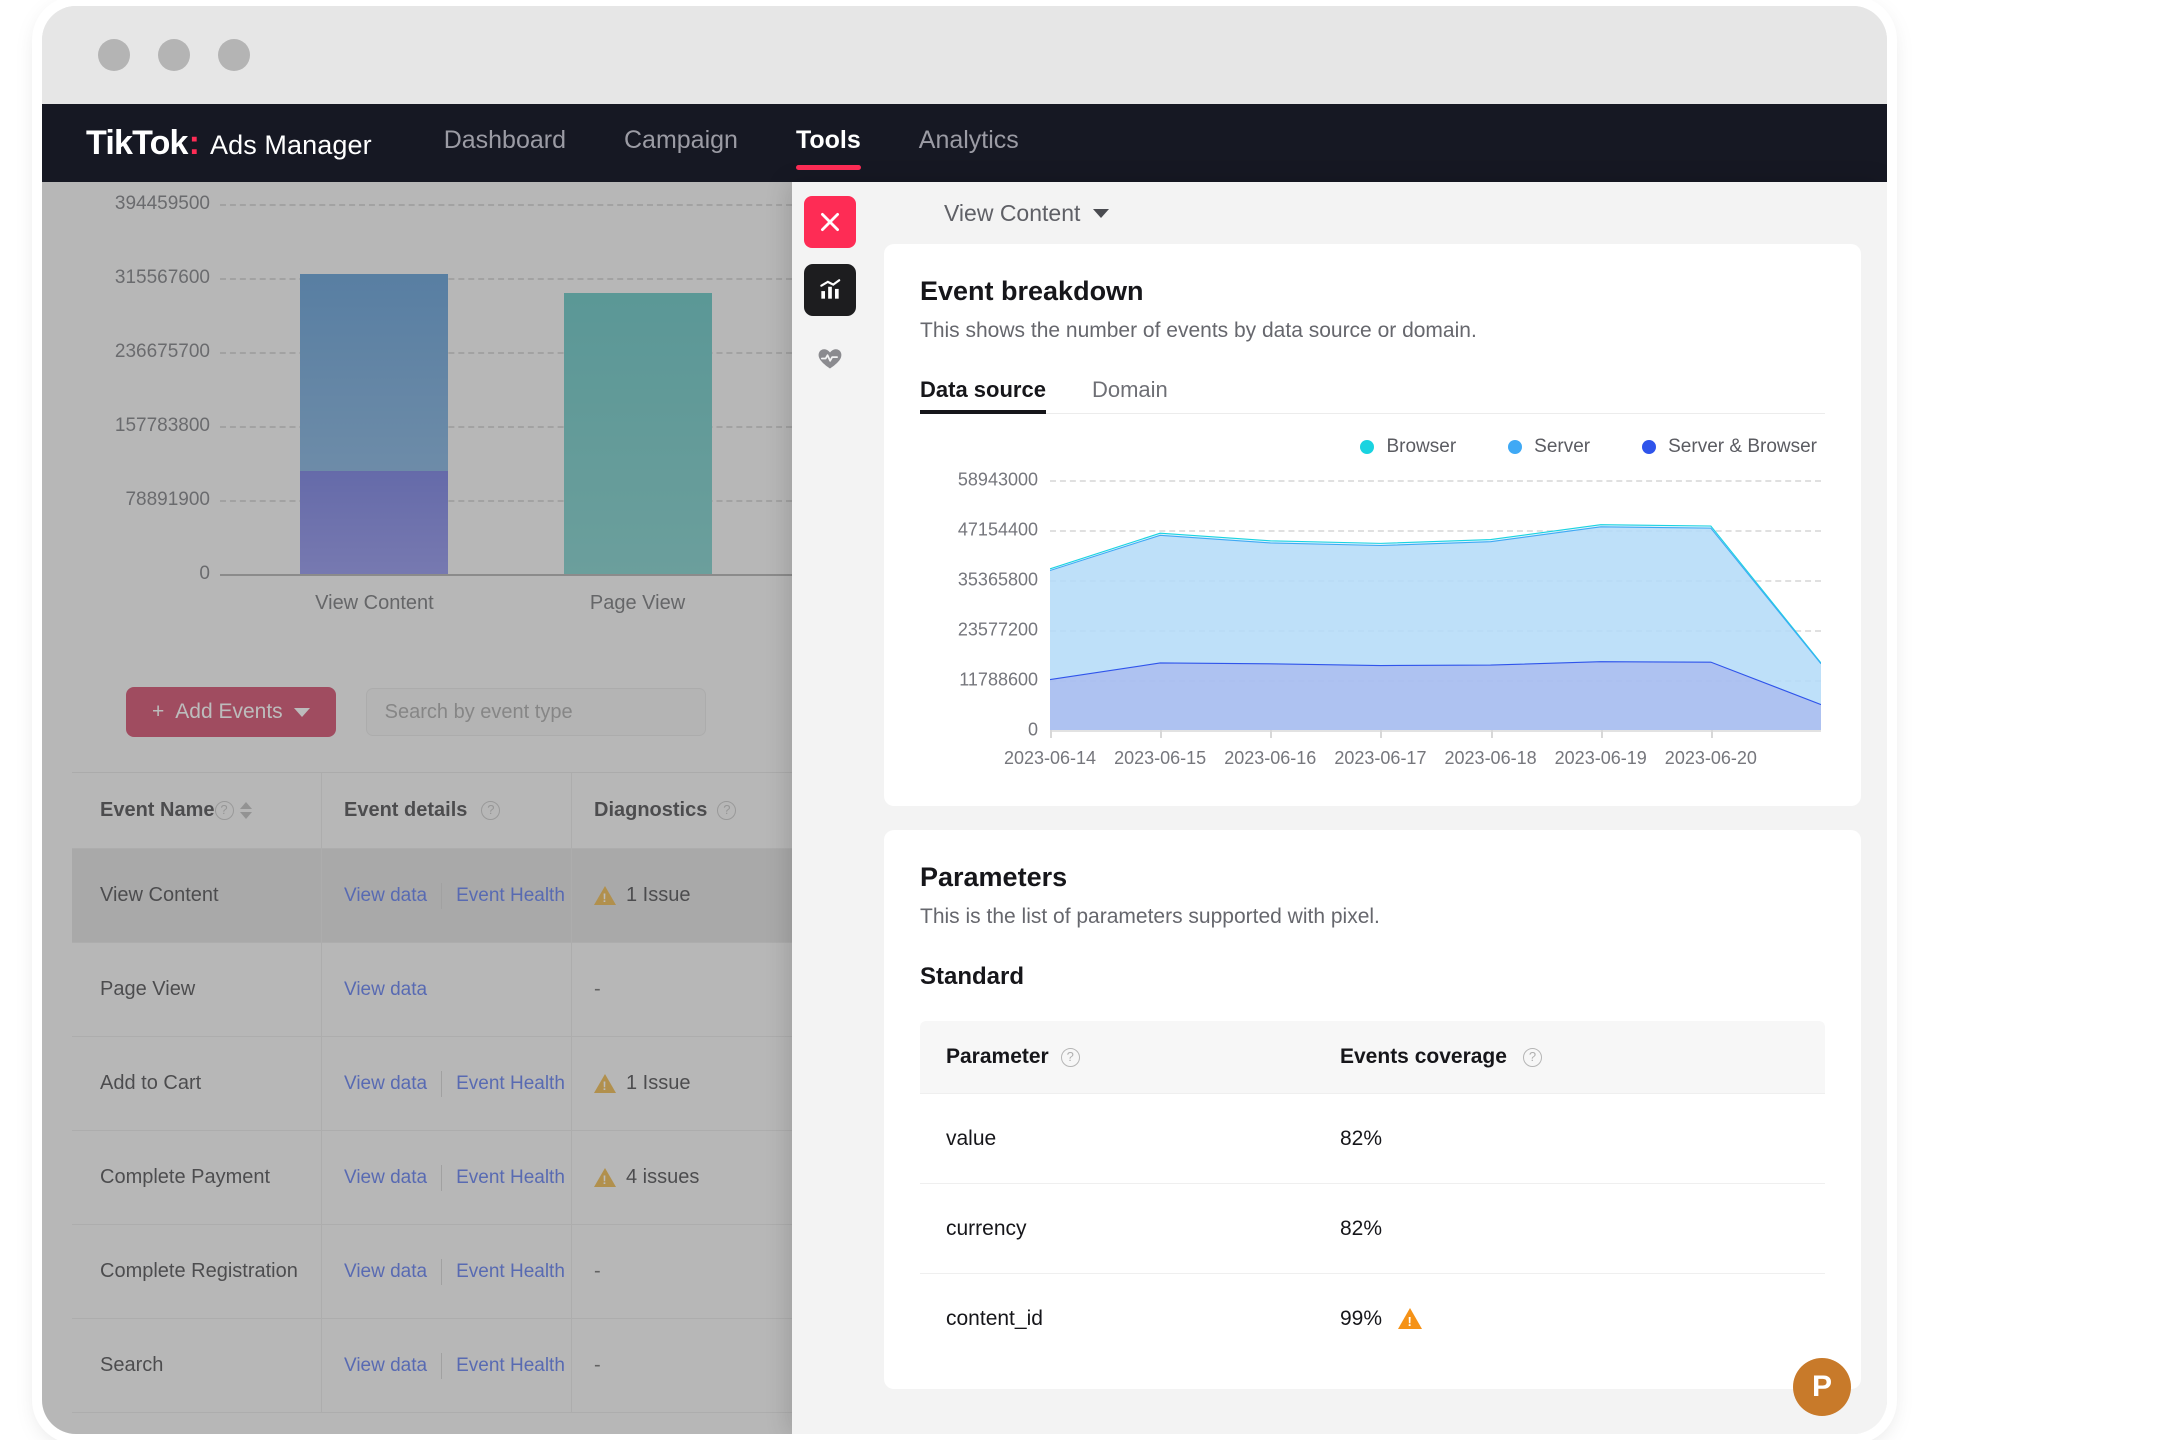  What do you see at coordinates (1372, 413) in the screenshot?
I see `tabs-divider` at bounding box center [1372, 413].